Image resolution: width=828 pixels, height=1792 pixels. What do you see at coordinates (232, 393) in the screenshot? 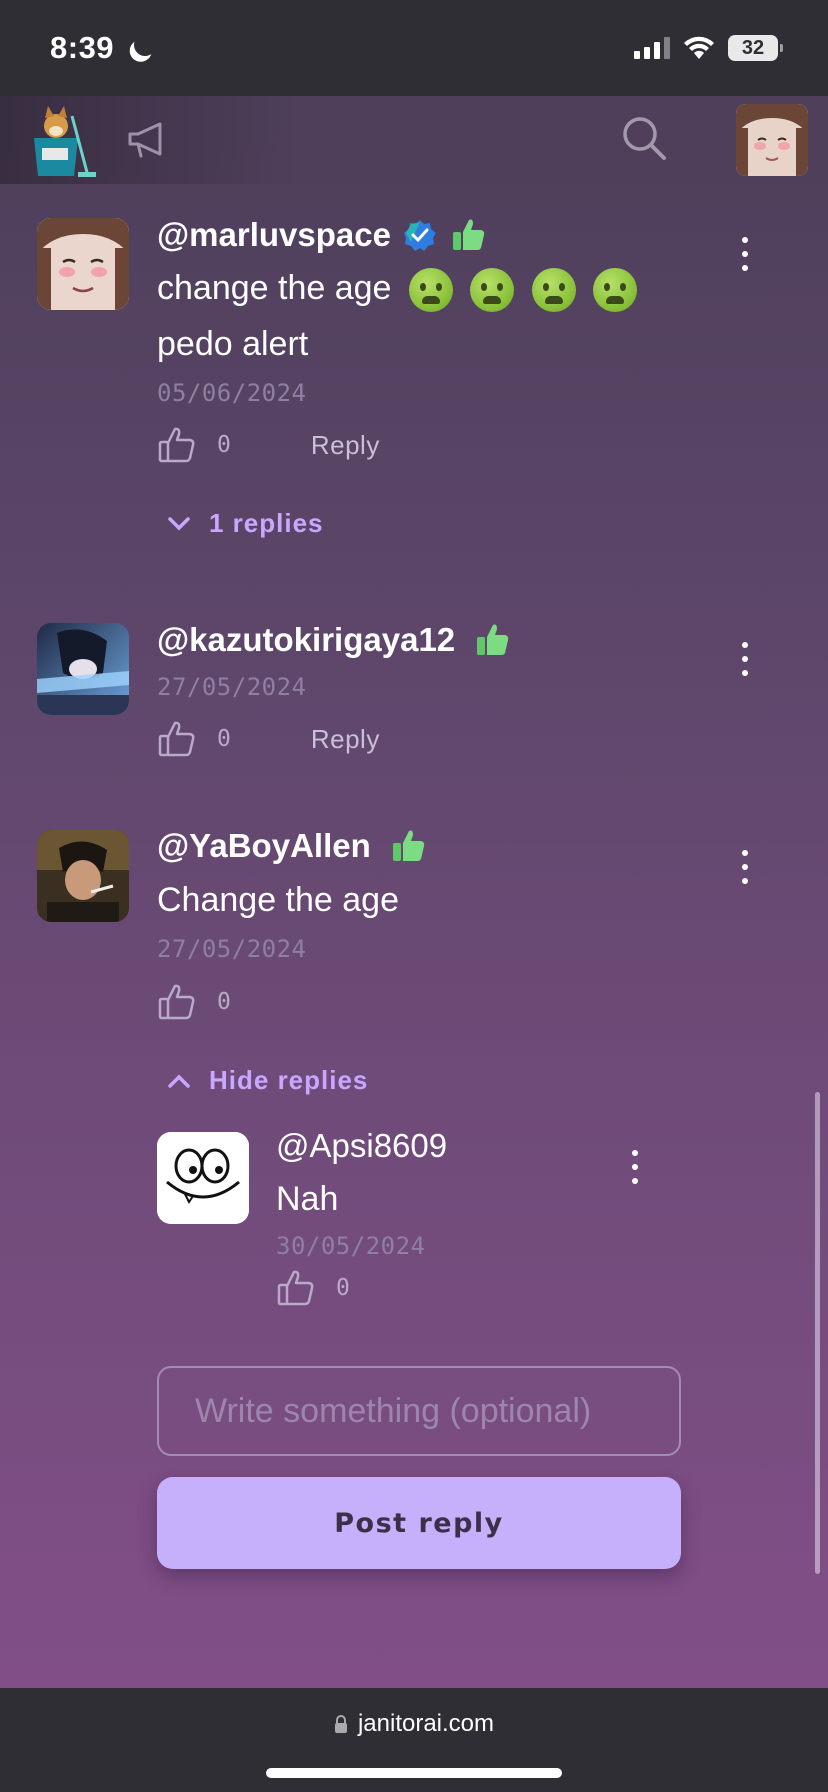
I see `comment-date: 05/06/2024` at bounding box center [232, 393].